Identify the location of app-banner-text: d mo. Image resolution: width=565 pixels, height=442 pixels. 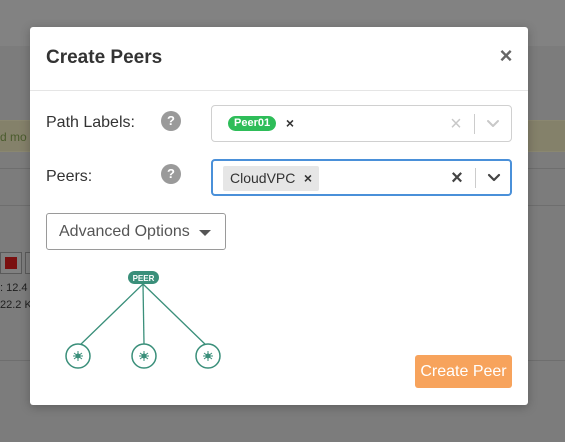
(13, 137).